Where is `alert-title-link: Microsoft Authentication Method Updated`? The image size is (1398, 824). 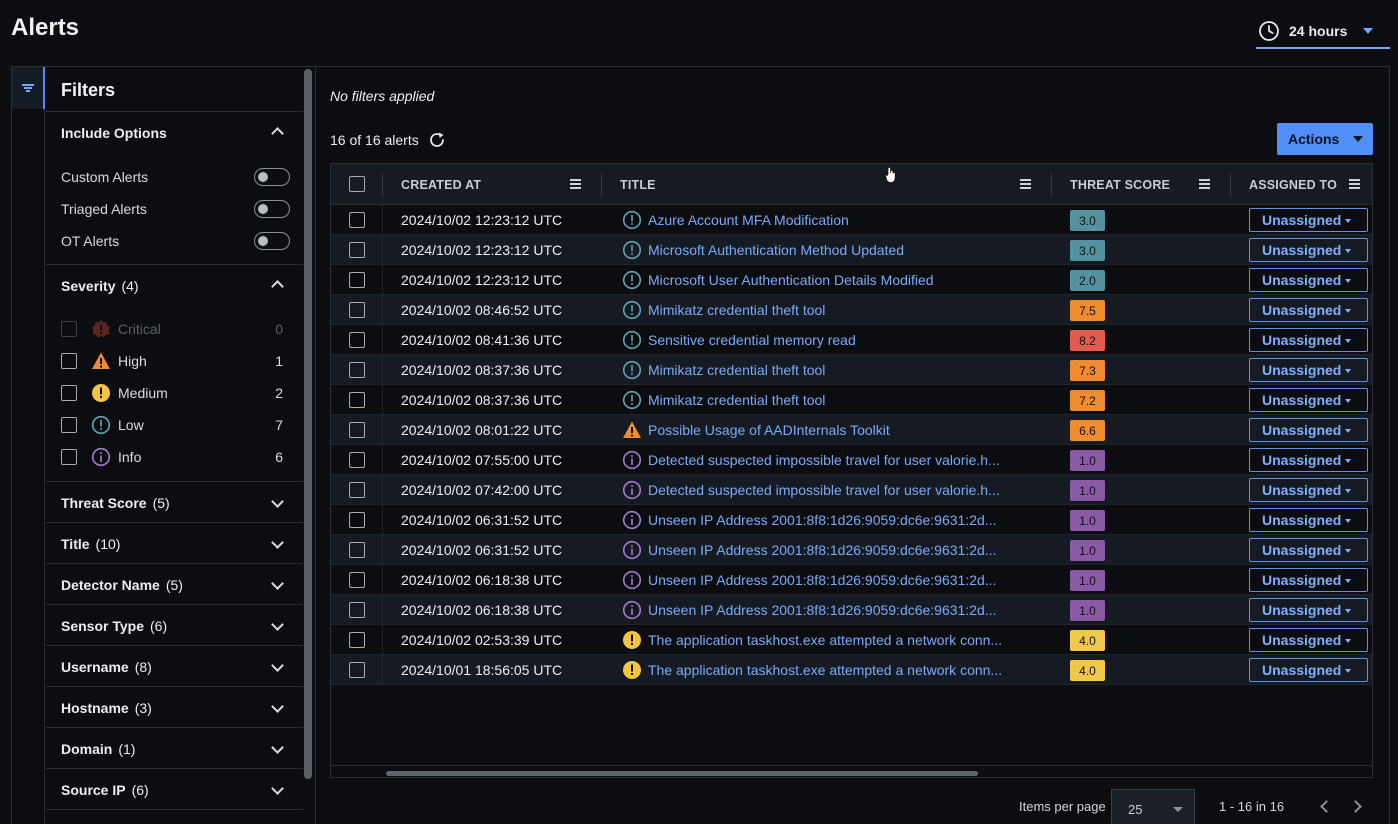 alert-title-link: Microsoft Authentication Method Updated is located at coordinates (776, 250).